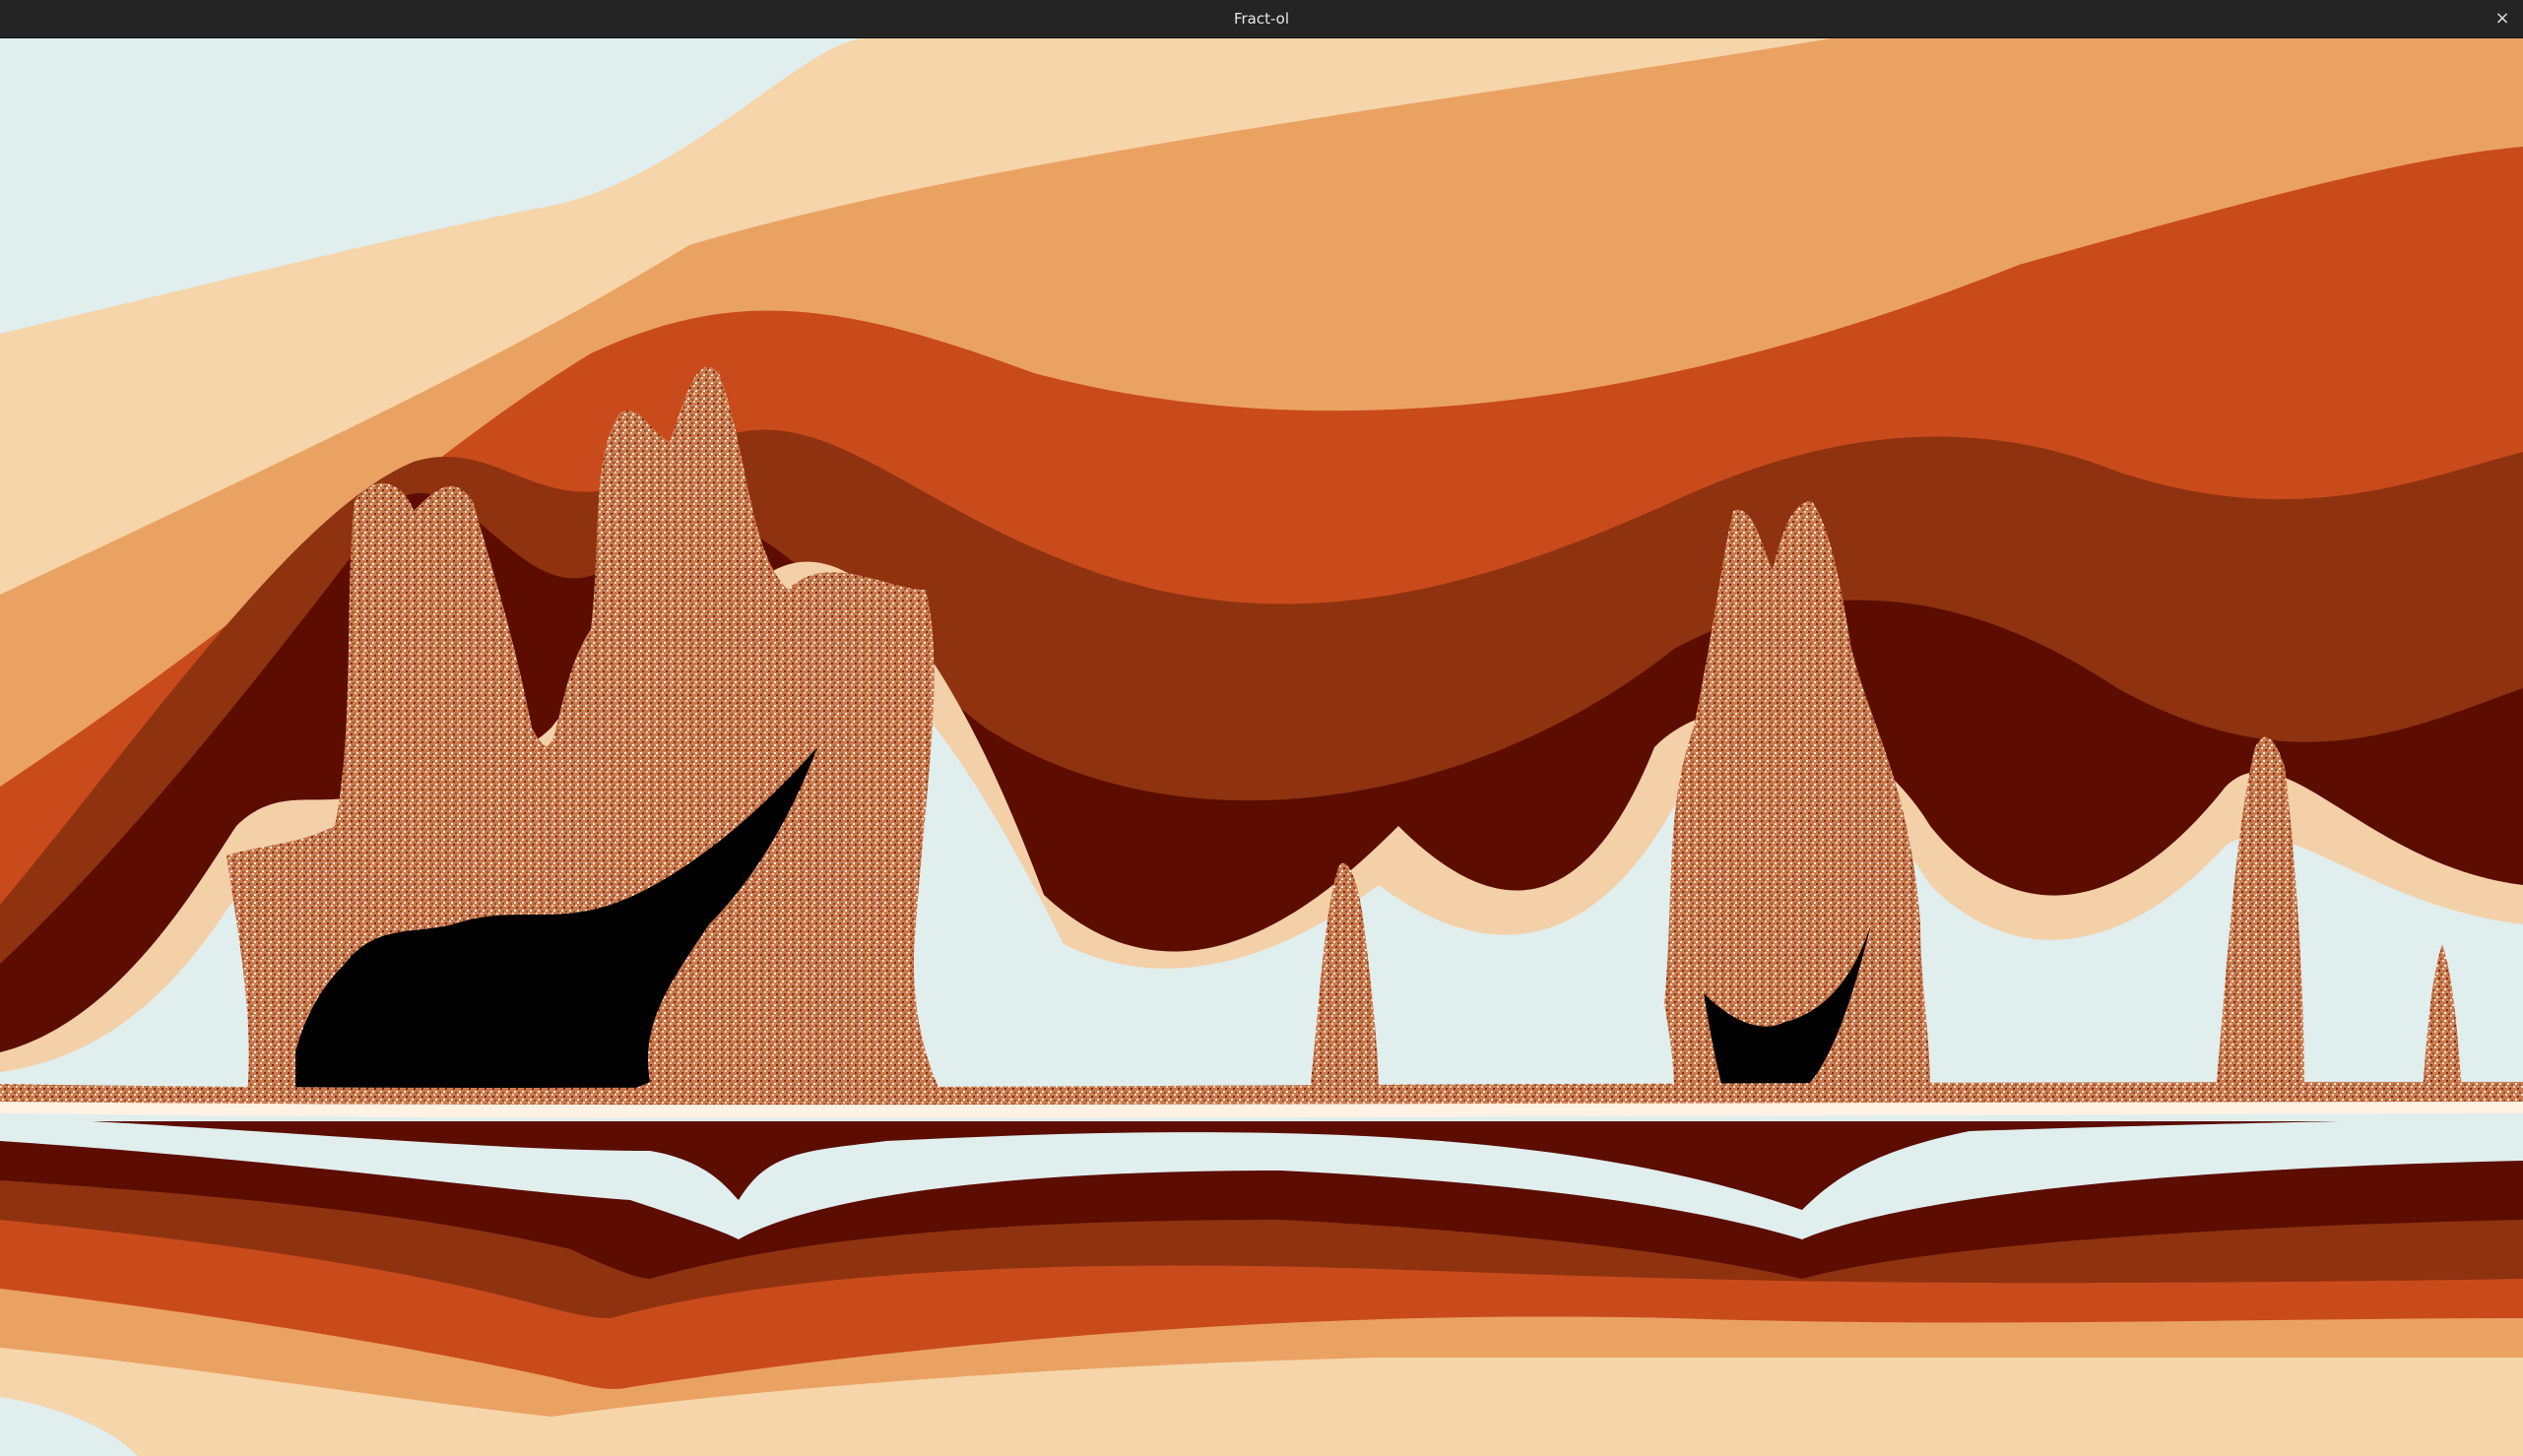 This screenshot has width=2523, height=1456. Describe the element at coordinates (2502, 19) in the screenshot. I see `close-icon: ×` at that location.